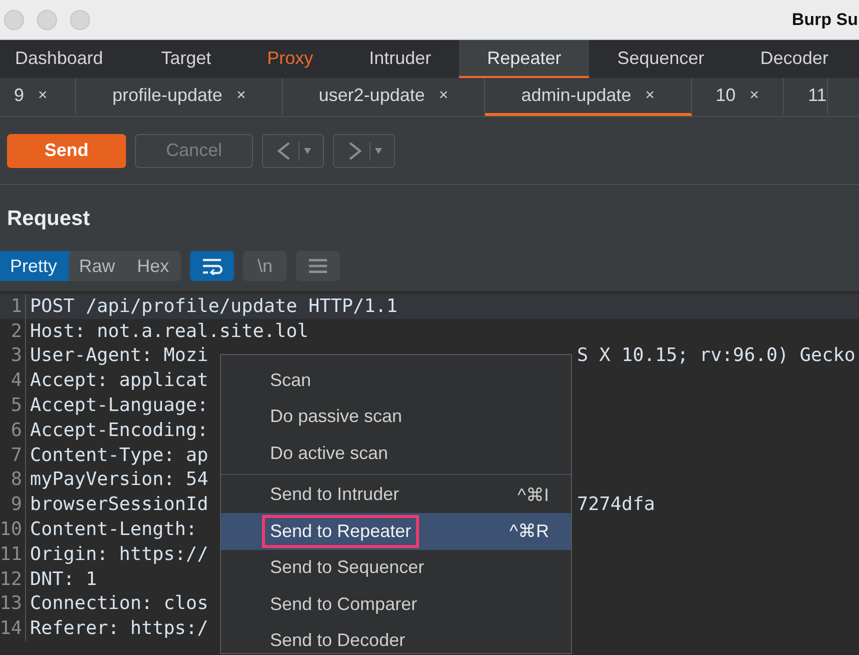  Describe the element at coordinates (396, 453) in the screenshot. I see `menu-item: Do active scan` at that location.